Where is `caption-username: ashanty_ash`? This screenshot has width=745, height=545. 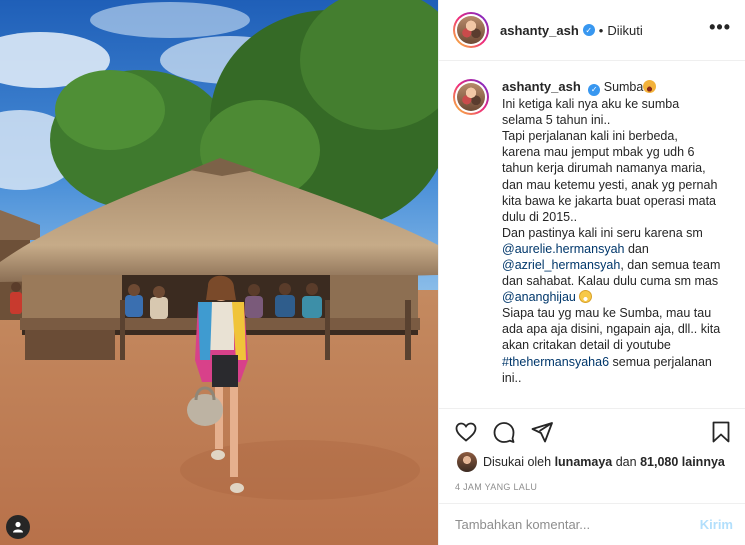 caption-username: ashanty_ash is located at coordinates (541, 86).